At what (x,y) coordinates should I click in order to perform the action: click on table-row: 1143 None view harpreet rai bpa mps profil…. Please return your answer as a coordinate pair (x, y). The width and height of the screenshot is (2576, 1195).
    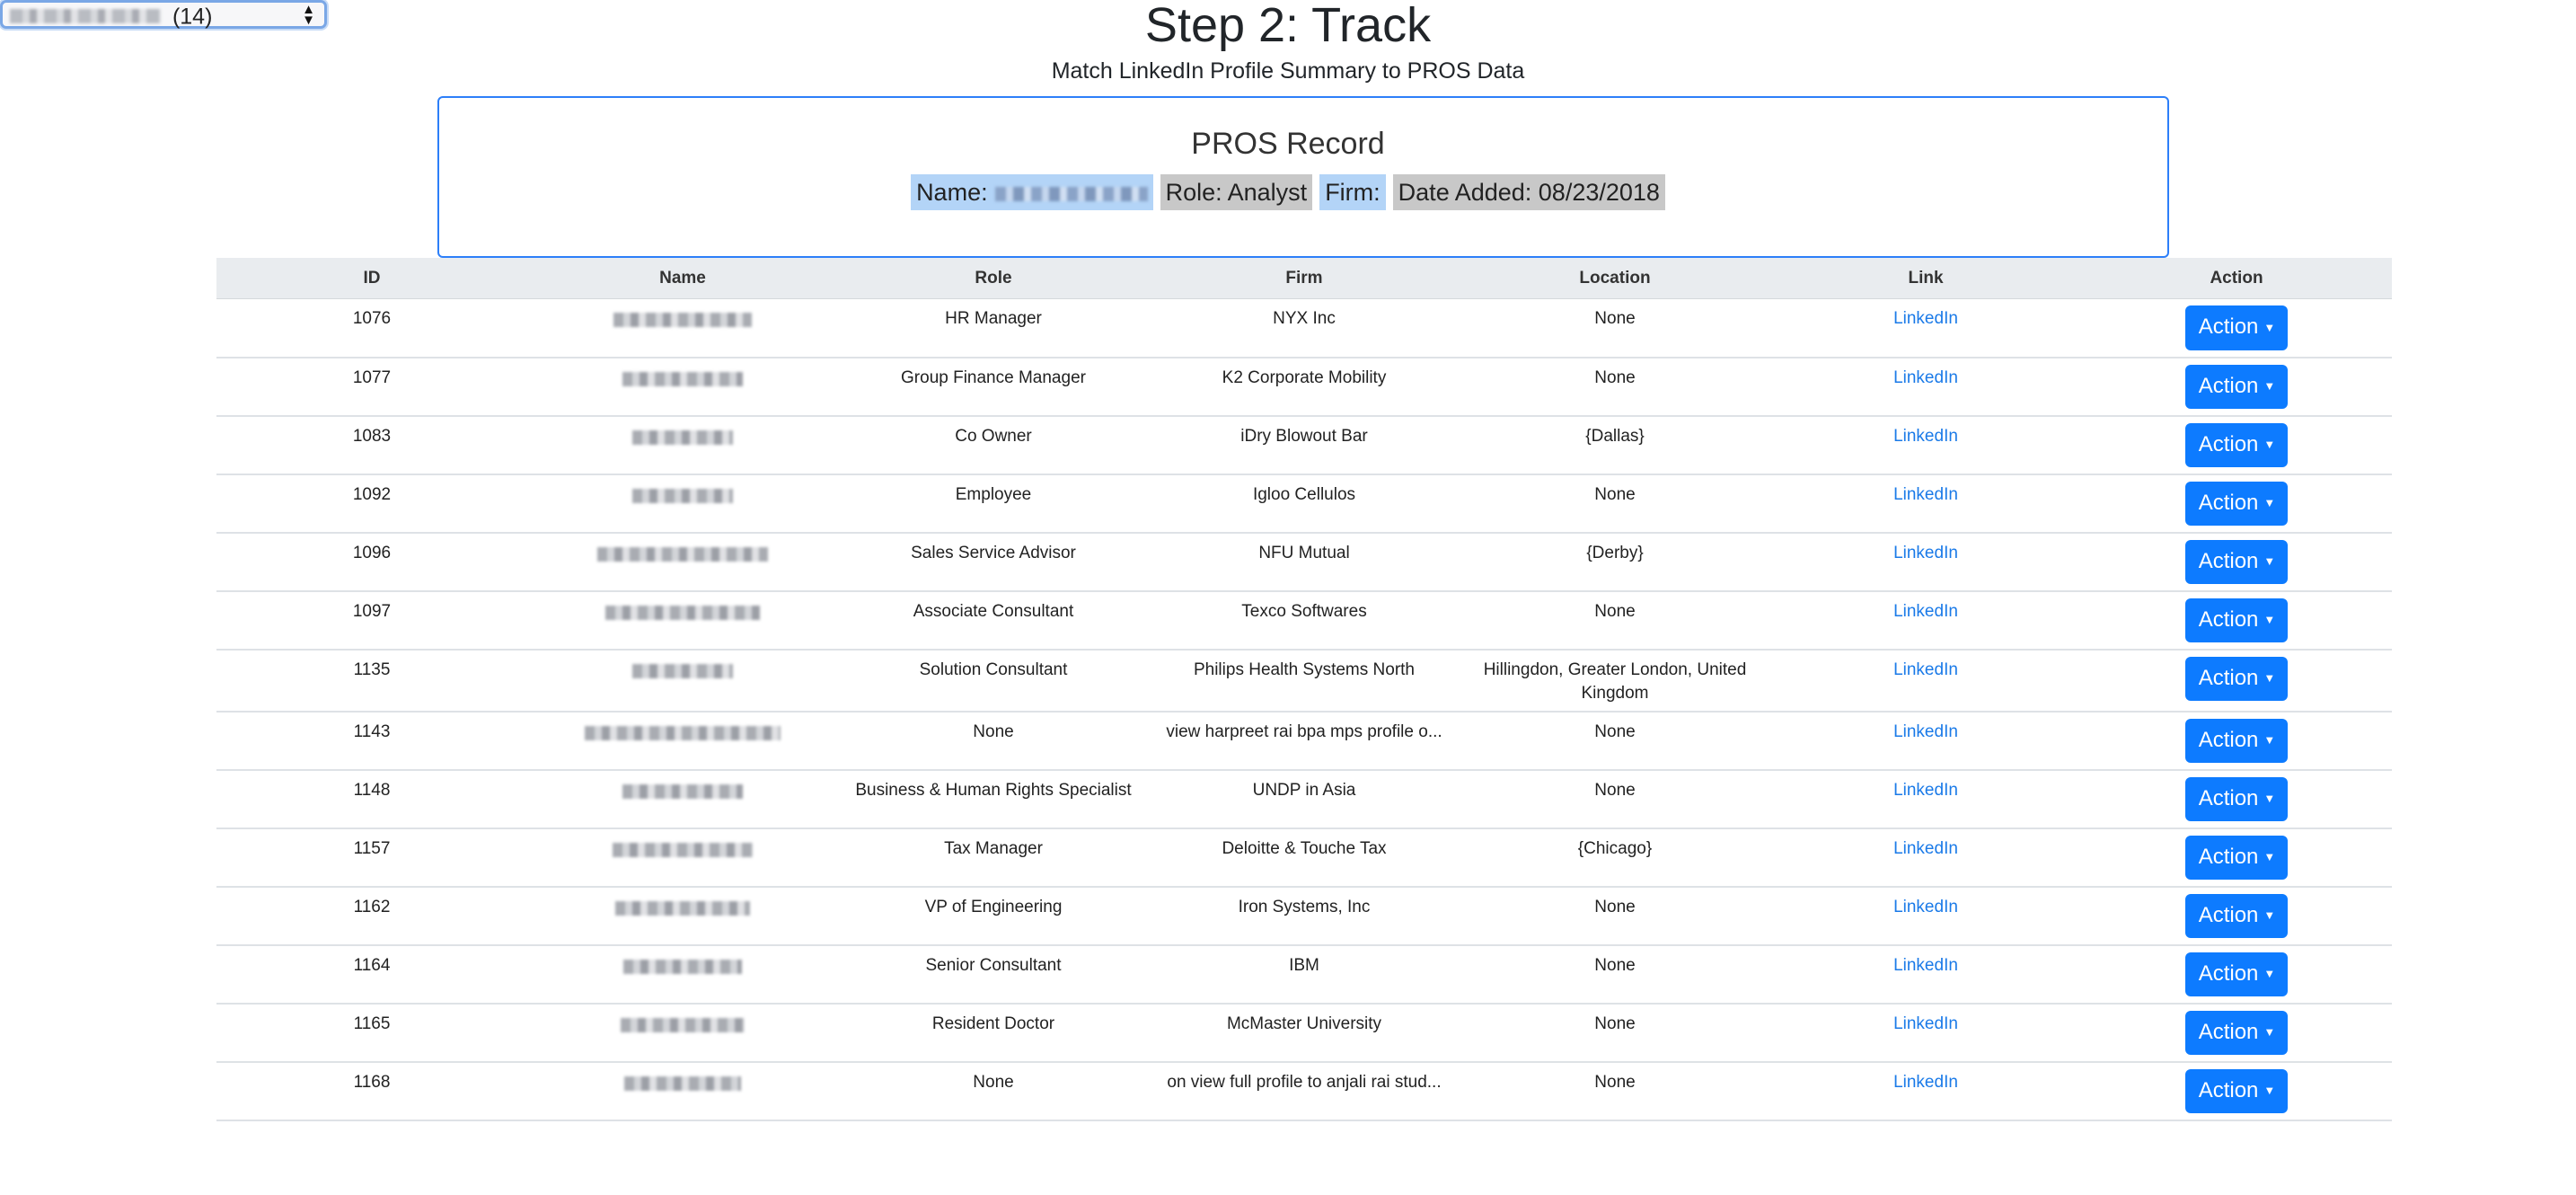
    Looking at the image, I should click on (1304, 741).